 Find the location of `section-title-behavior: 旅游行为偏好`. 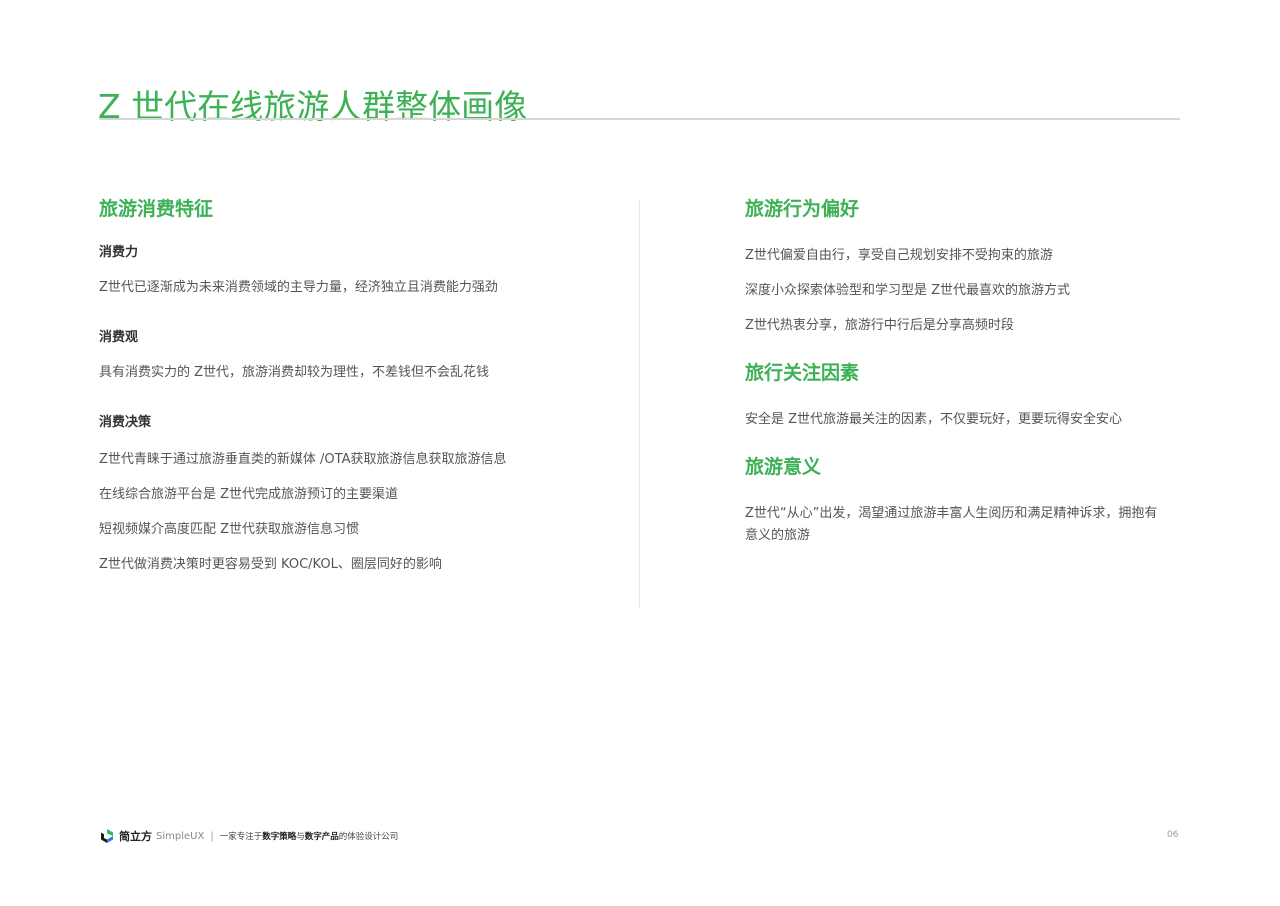

section-title-behavior: 旅游行为偏好 is located at coordinates (802, 209).